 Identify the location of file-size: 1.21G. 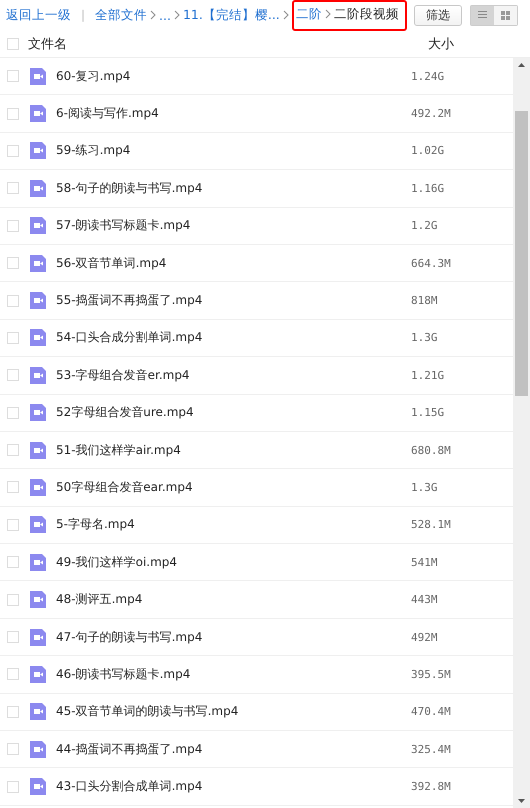
(428, 375).